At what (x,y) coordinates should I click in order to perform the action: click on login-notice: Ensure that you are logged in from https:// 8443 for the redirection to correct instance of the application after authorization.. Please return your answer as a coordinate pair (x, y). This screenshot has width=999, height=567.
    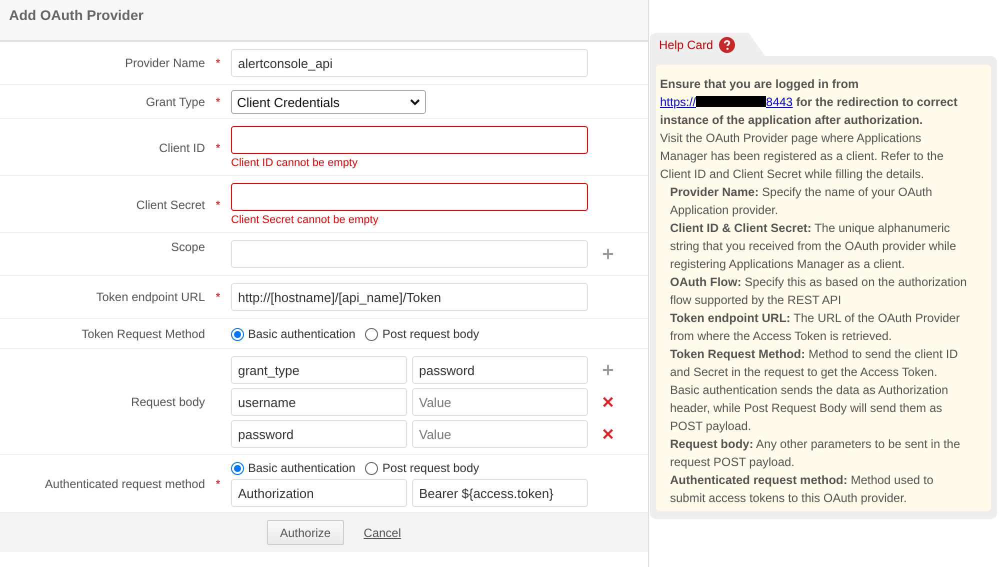
    Looking at the image, I should click on (809, 102).